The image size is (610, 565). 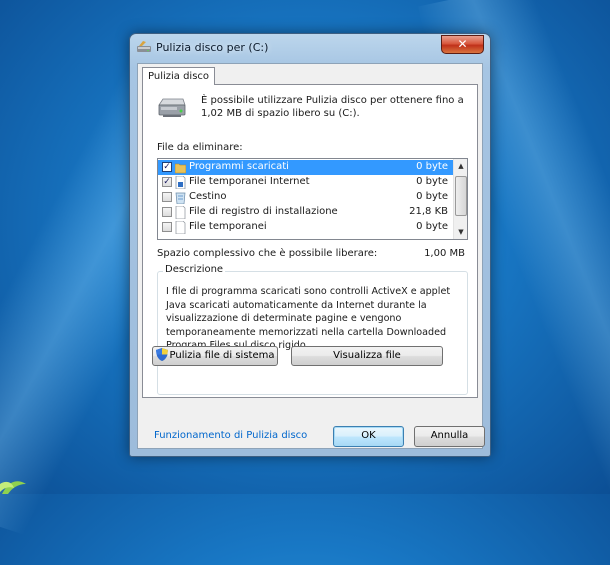 What do you see at coordinates (194, 269) in the screenshot?
I see `description-title: Descrizione` at bounding box center [194, 269].